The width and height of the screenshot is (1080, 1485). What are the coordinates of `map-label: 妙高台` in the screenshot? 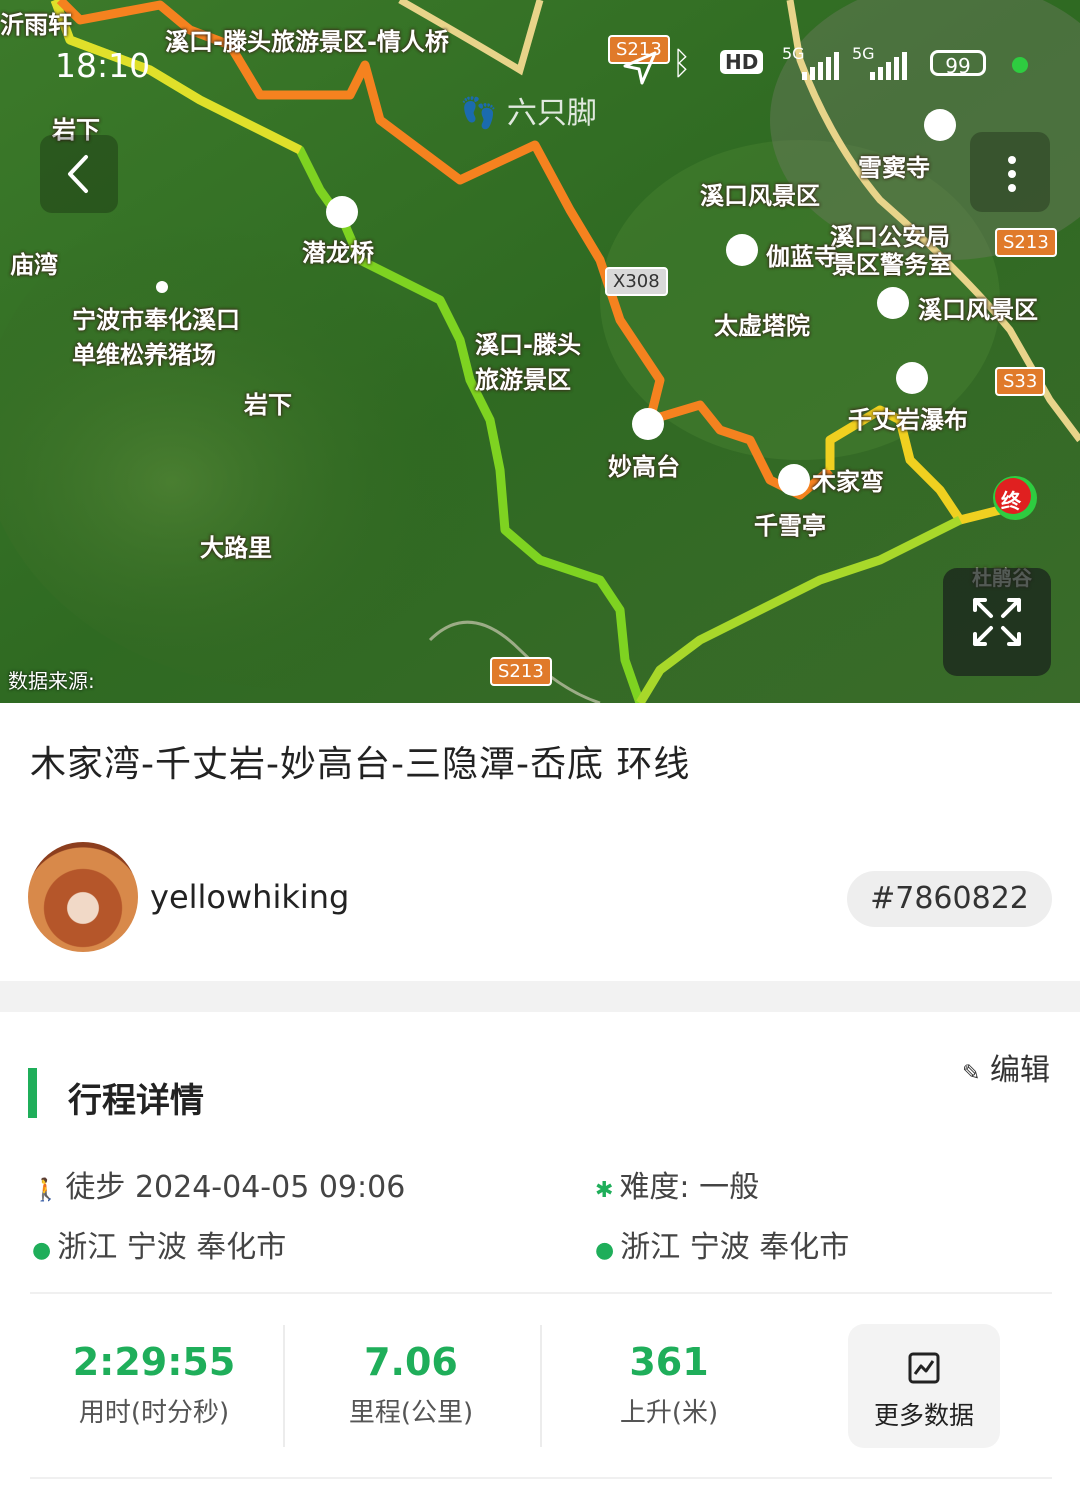 It's located at (644, 467).